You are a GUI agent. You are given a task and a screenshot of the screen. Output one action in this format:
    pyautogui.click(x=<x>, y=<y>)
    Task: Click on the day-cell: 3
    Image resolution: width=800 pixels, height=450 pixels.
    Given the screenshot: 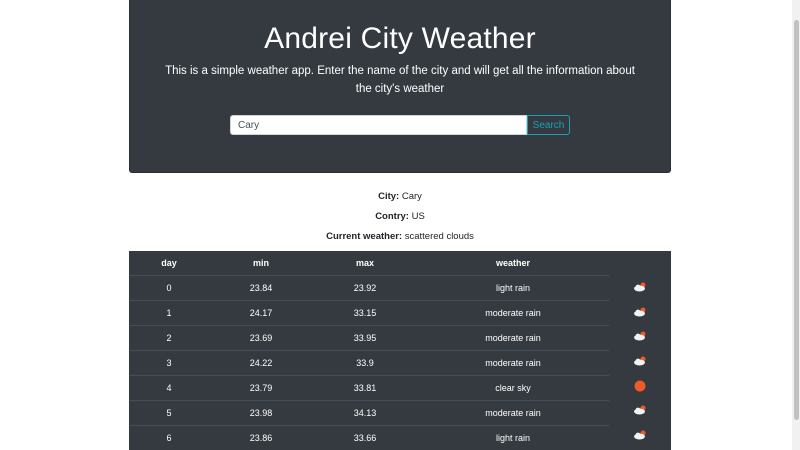 What is the action you would take?
    pyautogui.click(x=169, y=363)
    